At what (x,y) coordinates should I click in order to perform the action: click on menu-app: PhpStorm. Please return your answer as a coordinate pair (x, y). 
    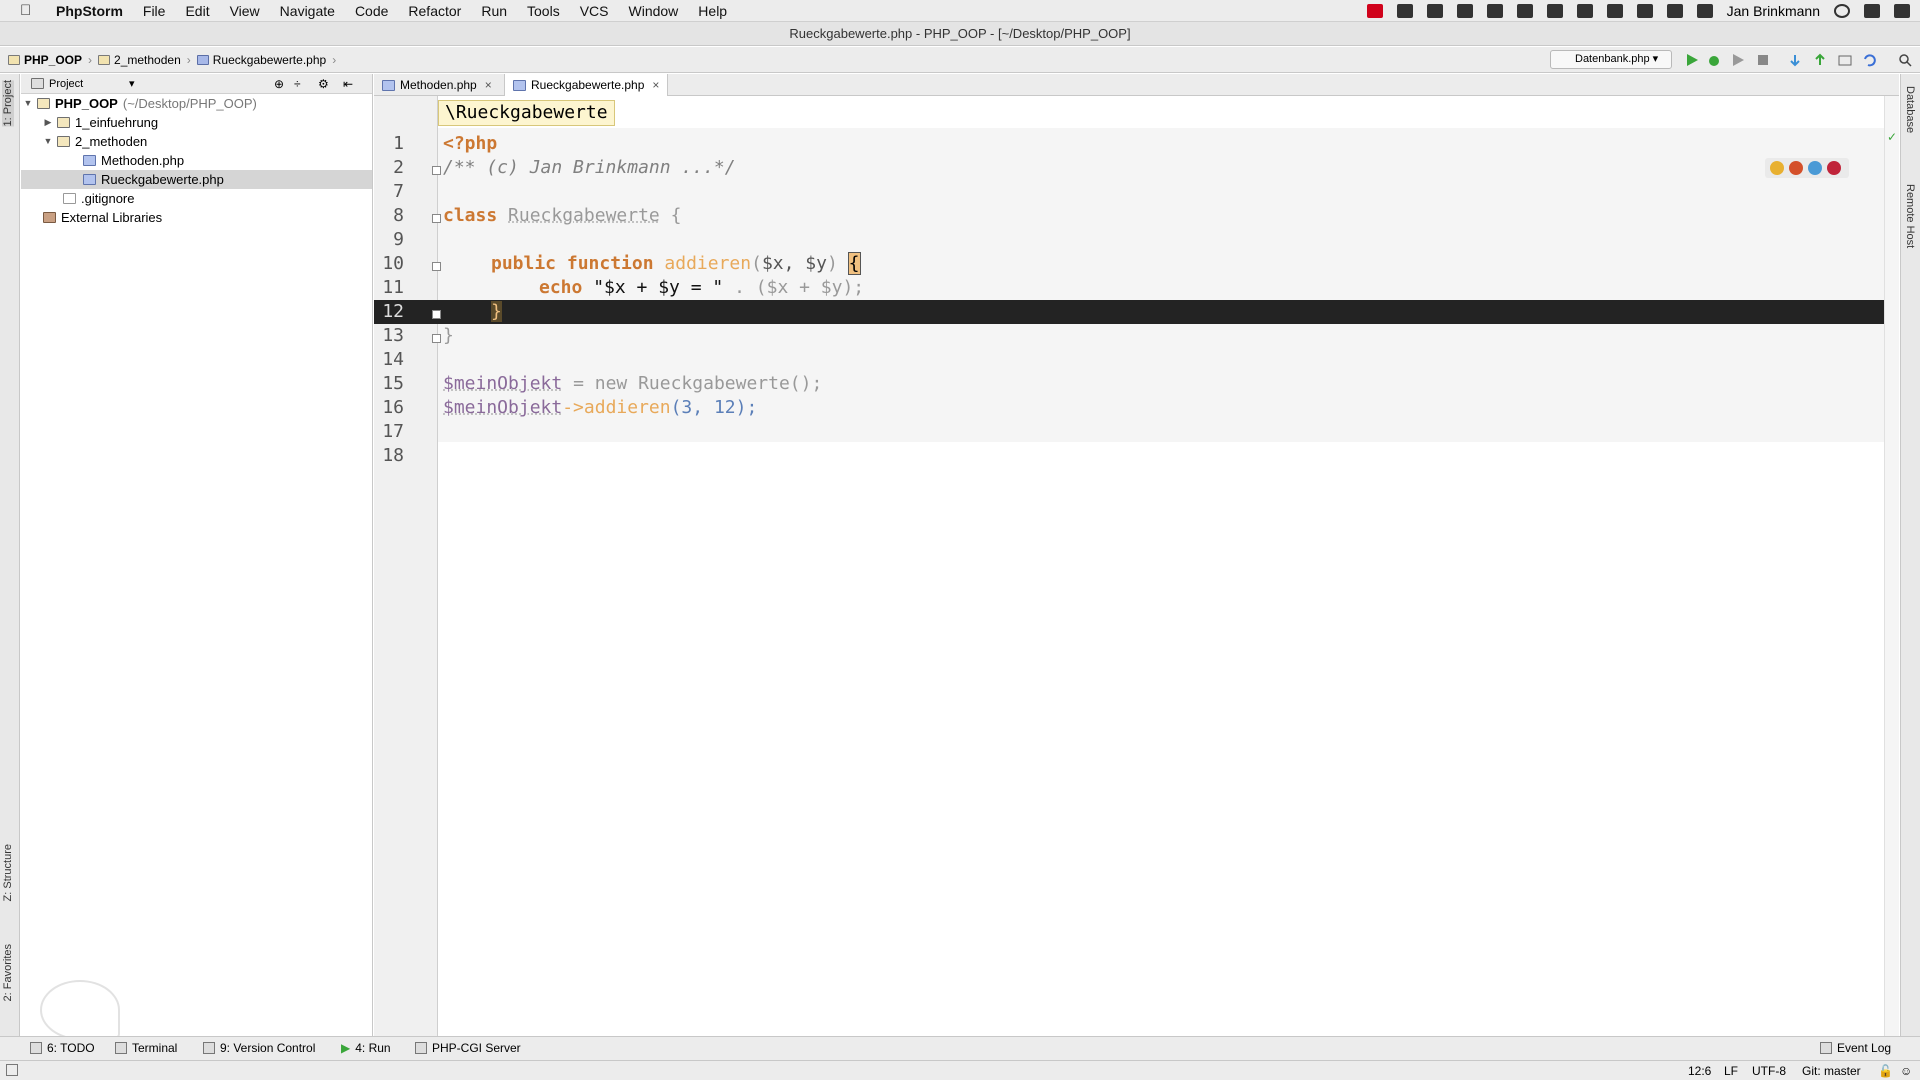
    Looking at the image, I should click on (89, 11).